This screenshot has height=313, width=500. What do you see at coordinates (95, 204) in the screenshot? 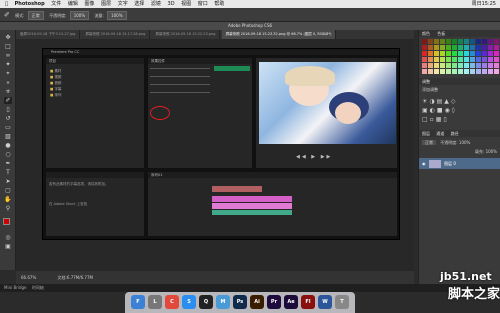
I see `adobe-stock-link: 在 Adobe Stock 上查找` at bounding box center [95, 204].